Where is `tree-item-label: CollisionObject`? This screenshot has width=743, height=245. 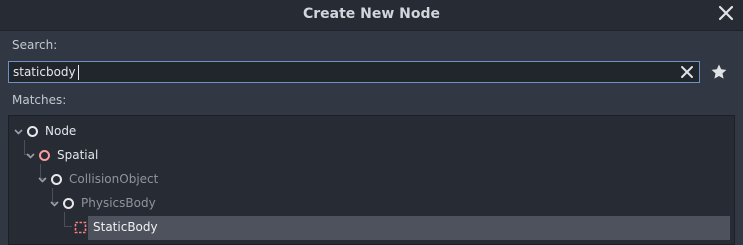 tree-item-label: CollisionObject is located at coordinates (114, 179).